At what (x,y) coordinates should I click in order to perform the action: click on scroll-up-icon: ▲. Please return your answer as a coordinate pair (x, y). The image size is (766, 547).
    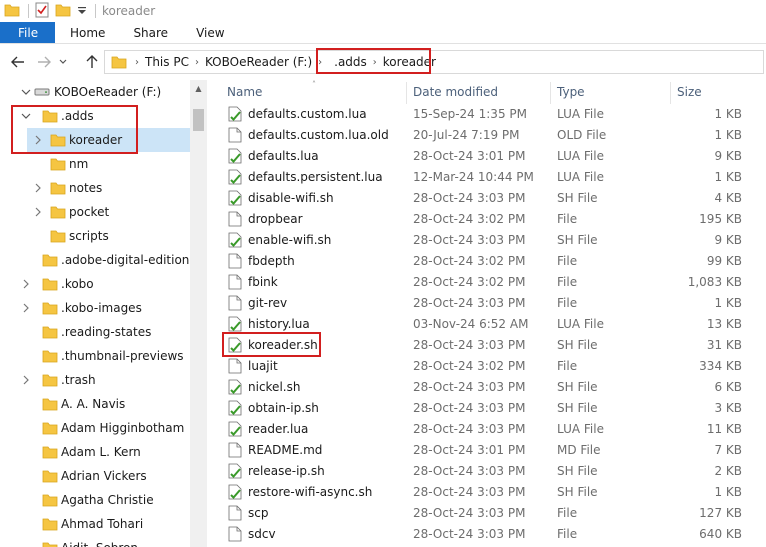
    Looking at the image, I should click on (198, 88).